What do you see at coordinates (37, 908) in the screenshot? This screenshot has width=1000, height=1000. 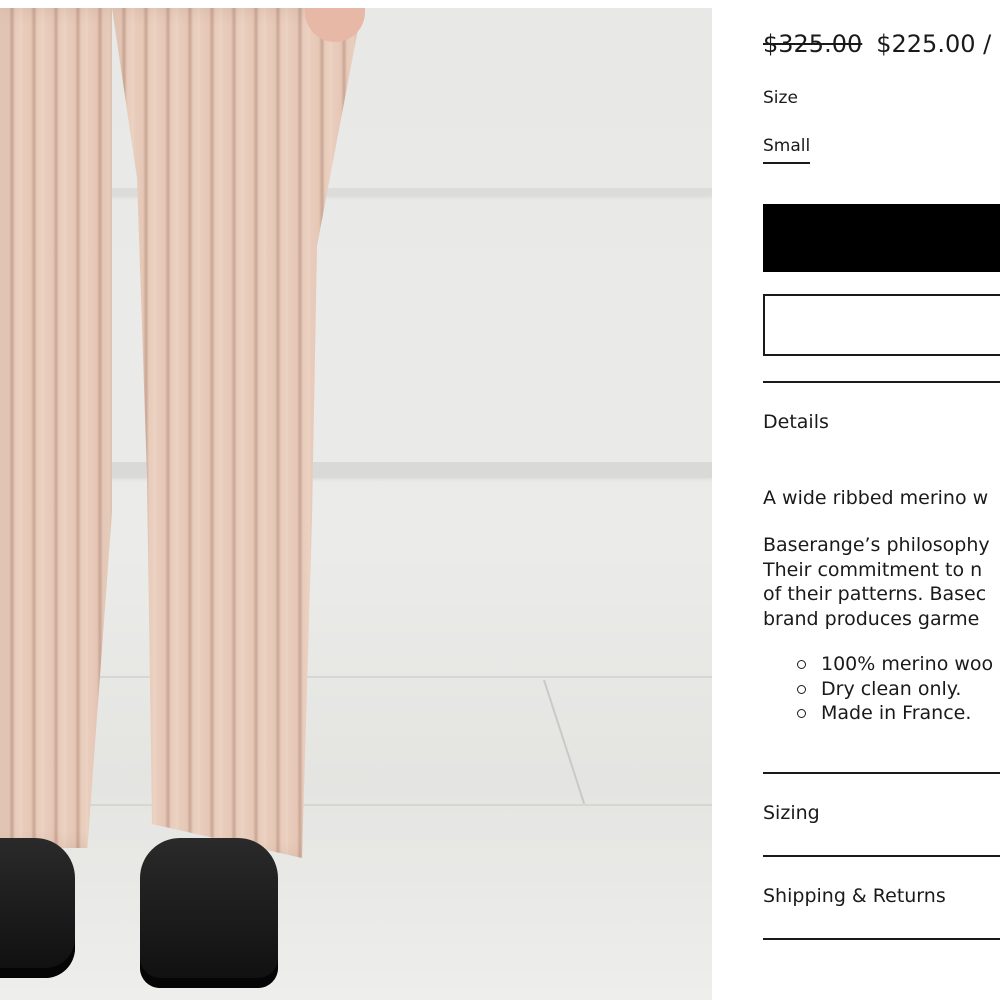 I see `loafer-left` at bounding box center [37, 908].